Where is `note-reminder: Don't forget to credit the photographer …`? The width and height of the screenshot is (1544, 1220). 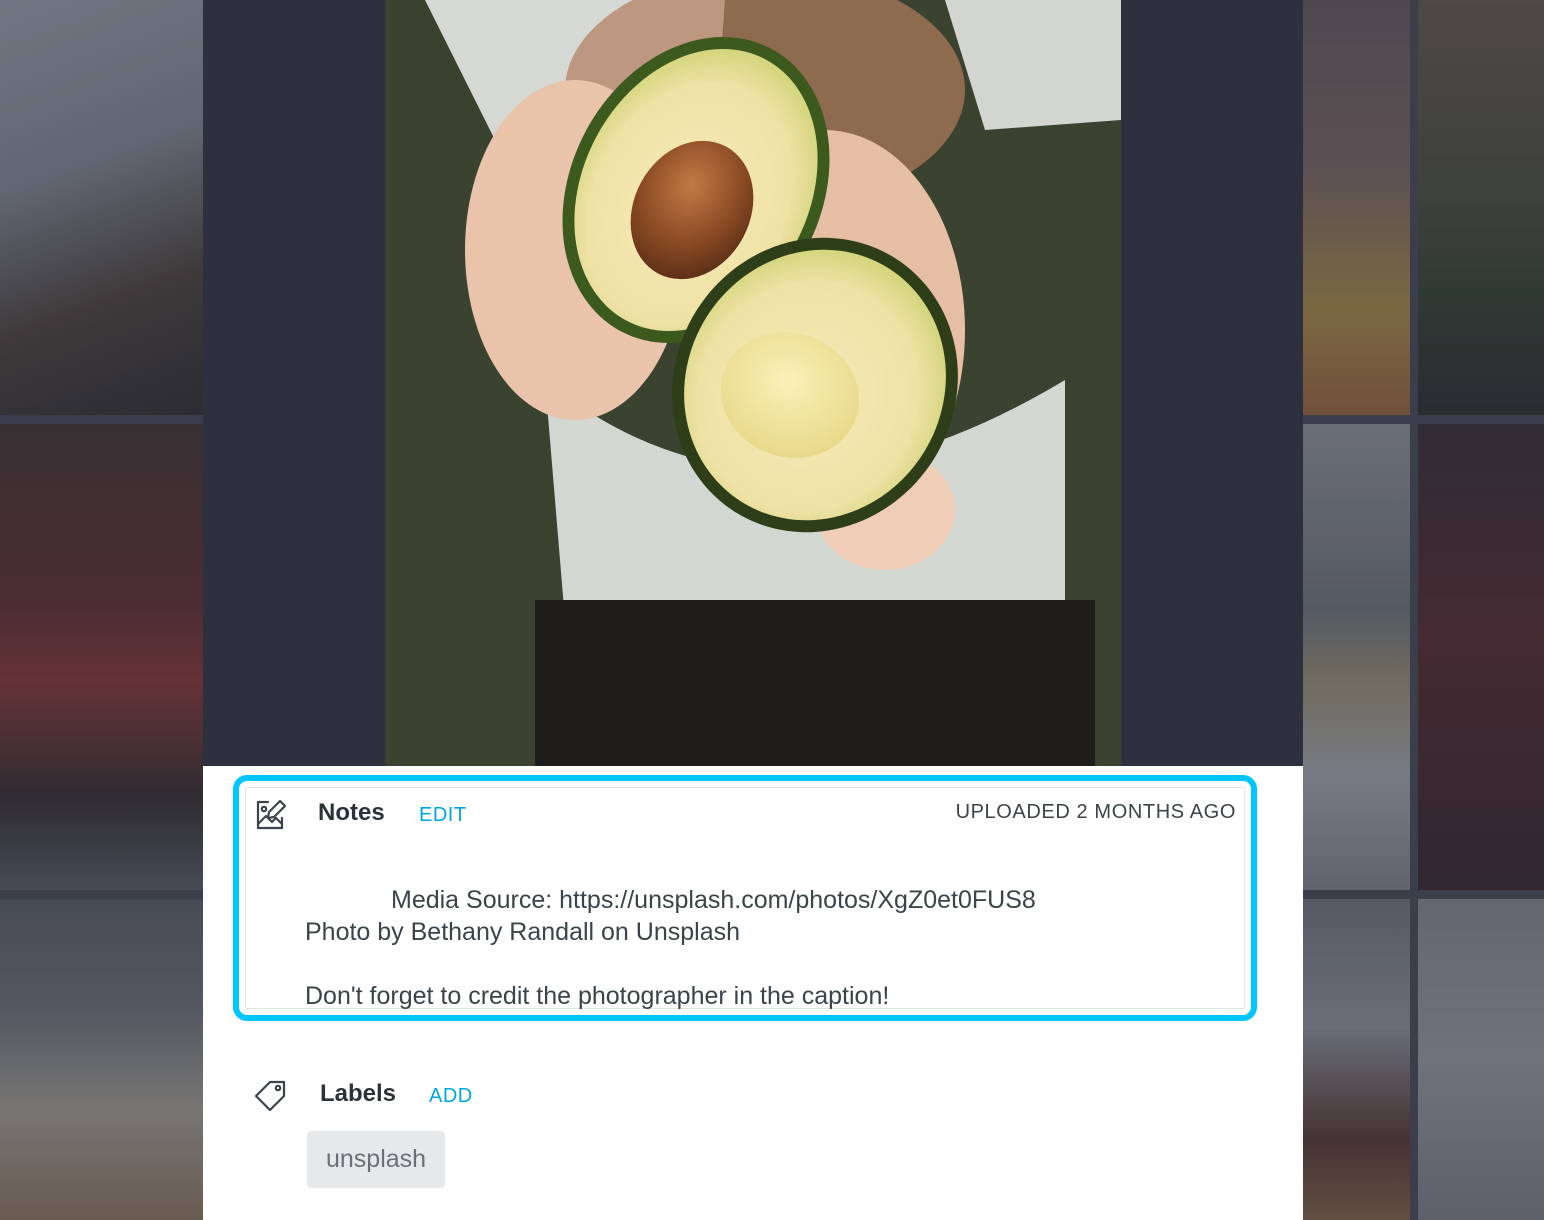
note-reminder: Don't forget to credit the photographer … is located at coordinates (597, 996).